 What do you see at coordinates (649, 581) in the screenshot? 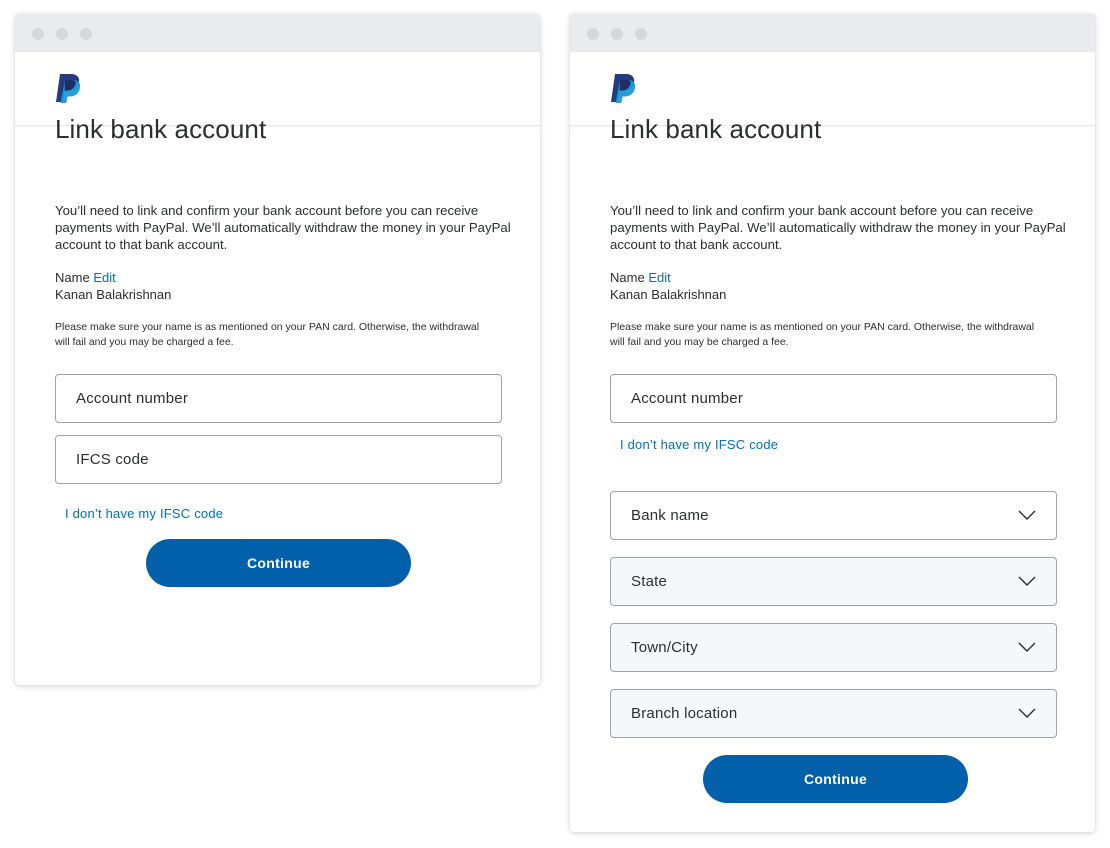
I see `state-label: State` at bounding box center [649, 581].